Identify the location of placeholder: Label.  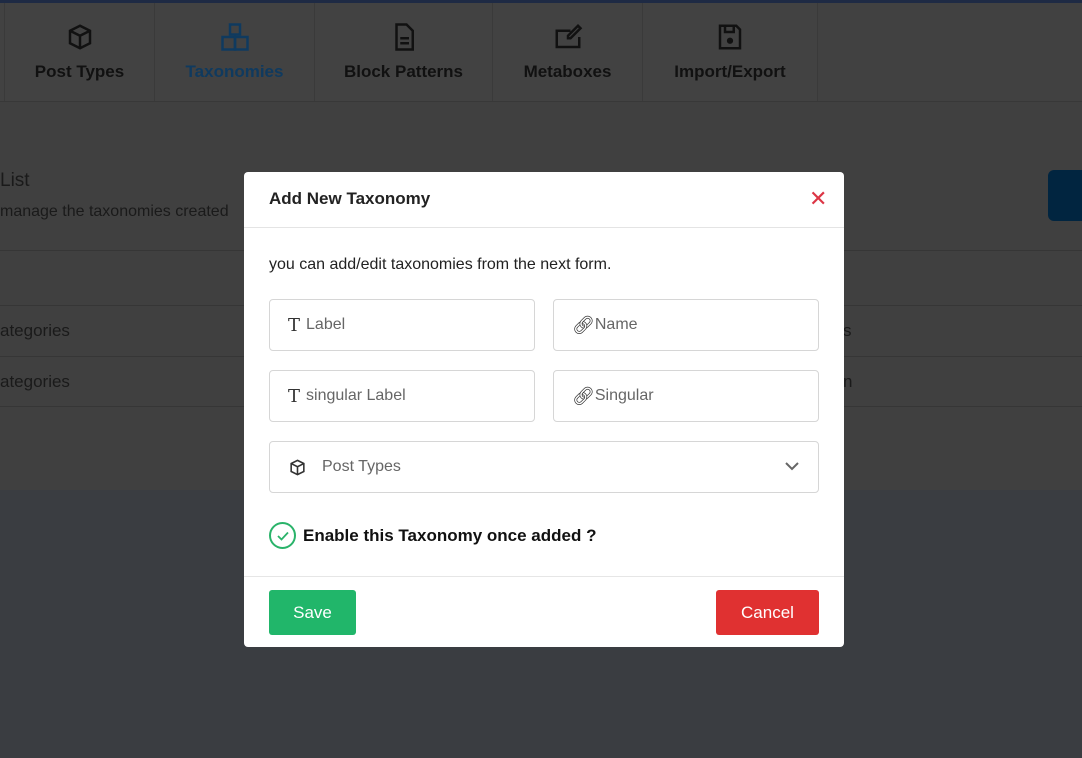
(326, 324).